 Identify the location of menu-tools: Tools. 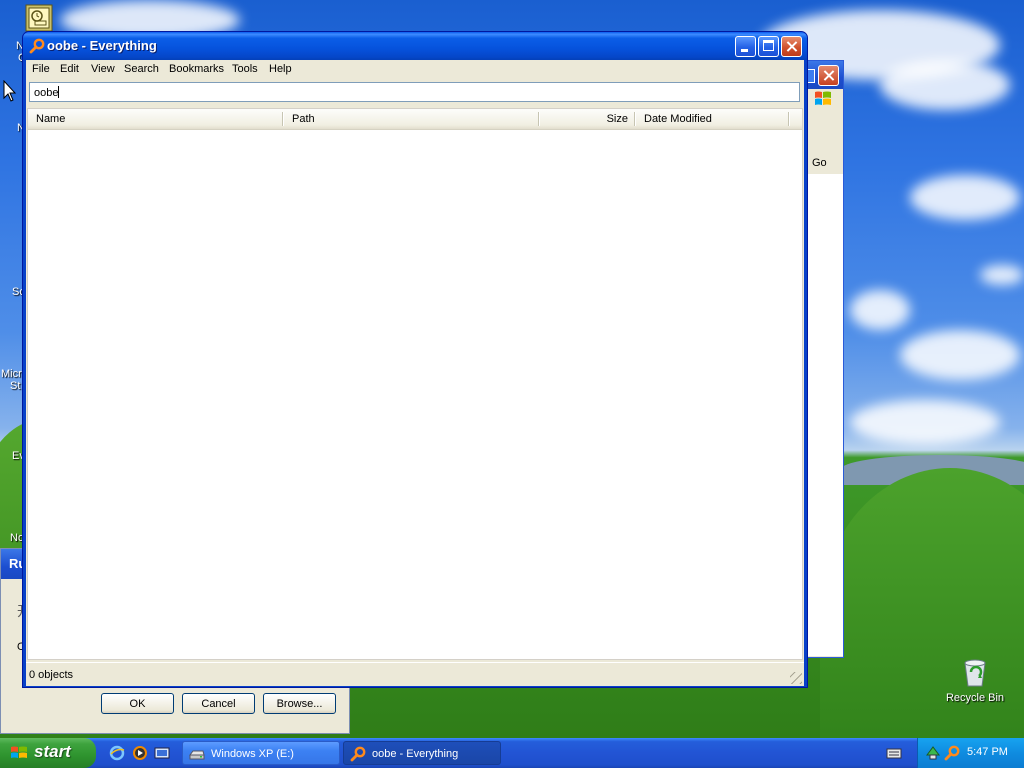
(245, 69).